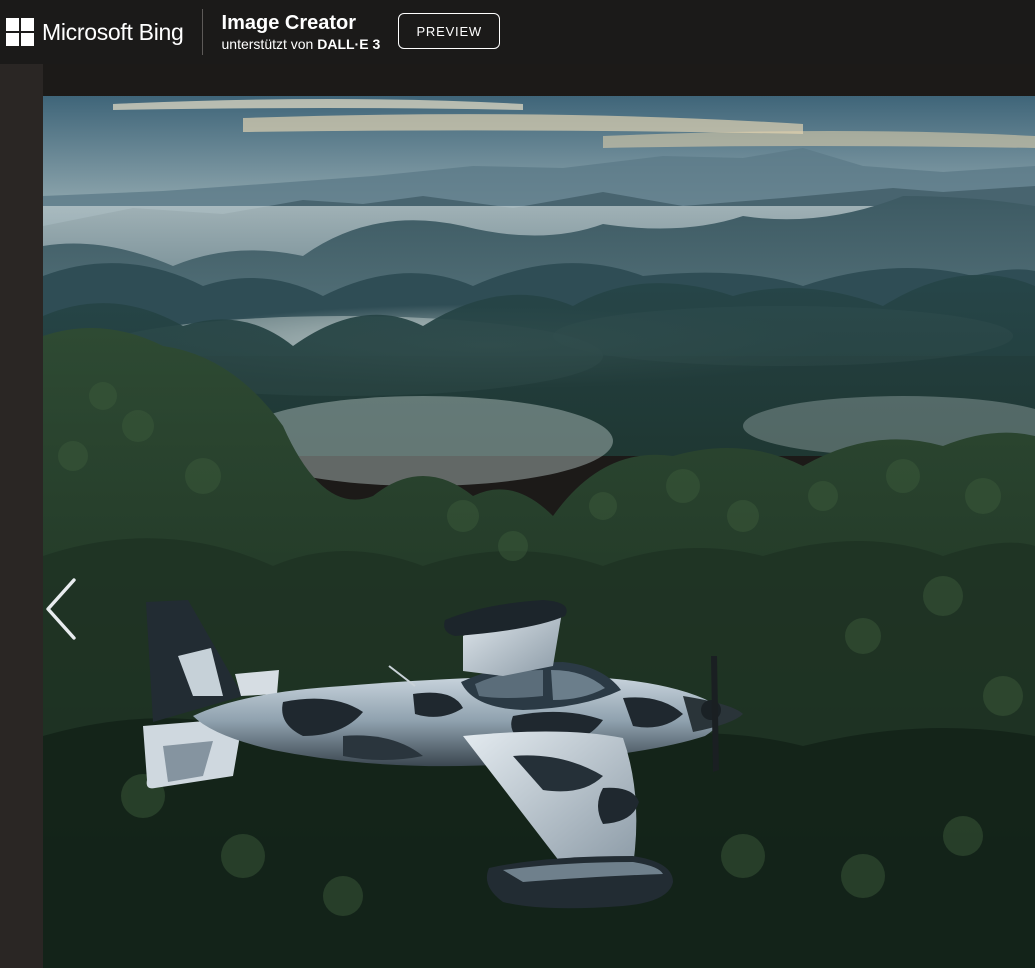  I want to click on product-block: Image Creator unterstützt von DALL·E 3, so click(301, 32).